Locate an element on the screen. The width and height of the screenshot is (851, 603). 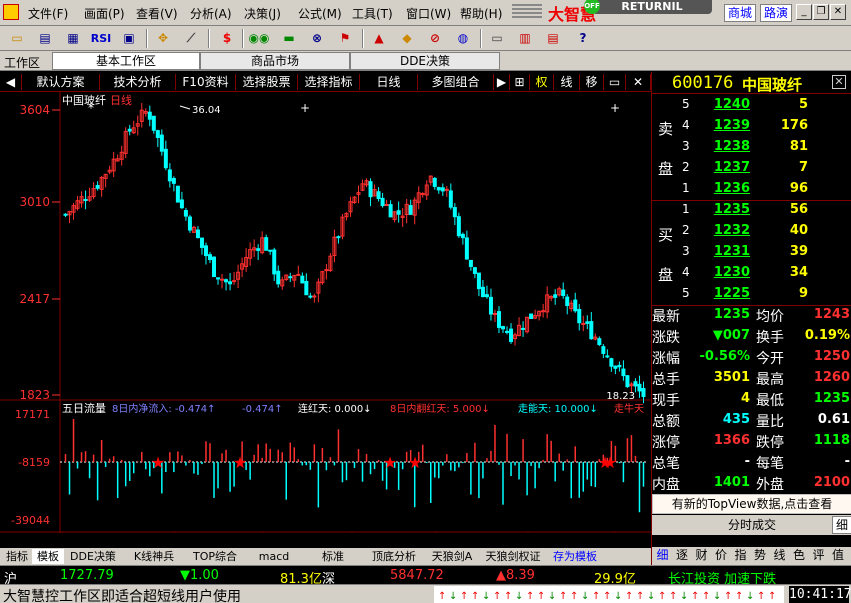
bid-row: 2 1232 40 is located at coordinates (751, 231).